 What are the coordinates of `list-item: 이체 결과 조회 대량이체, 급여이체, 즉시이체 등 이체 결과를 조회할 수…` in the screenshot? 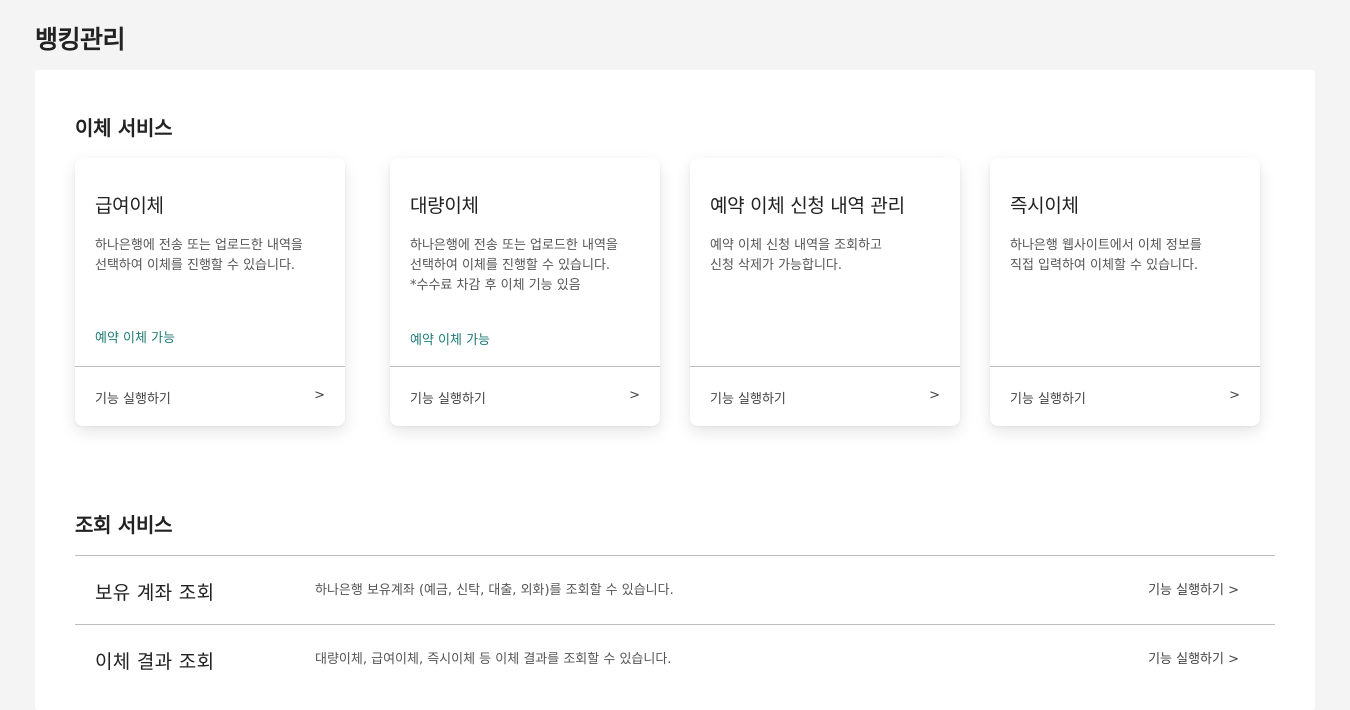 It's located at (675, 658).